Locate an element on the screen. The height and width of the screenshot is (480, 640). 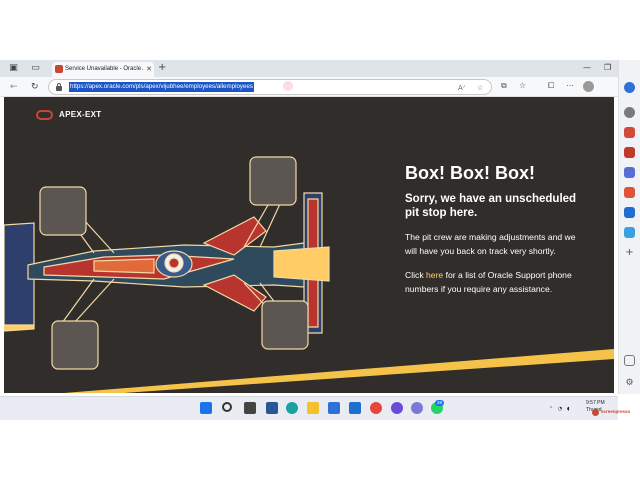
wifi-icon: ◔ is located at coordinates (560, 409).